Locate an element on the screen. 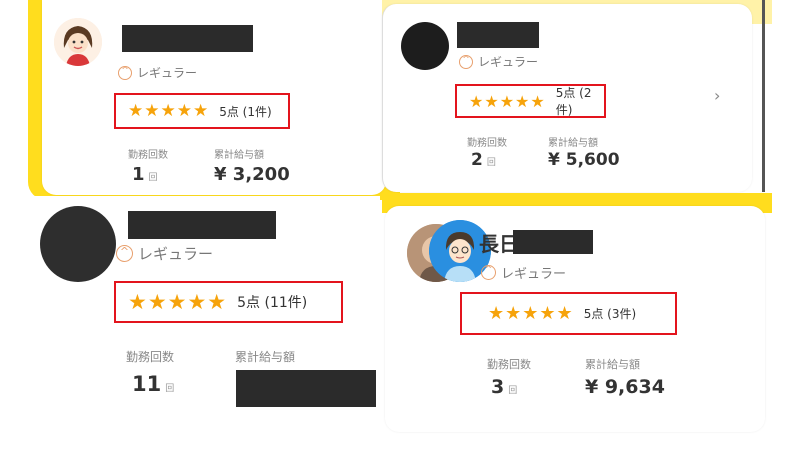 This screenshot has height=450, width=800. rating-score: 5点 (2件) is located at coordinates (573, 101).